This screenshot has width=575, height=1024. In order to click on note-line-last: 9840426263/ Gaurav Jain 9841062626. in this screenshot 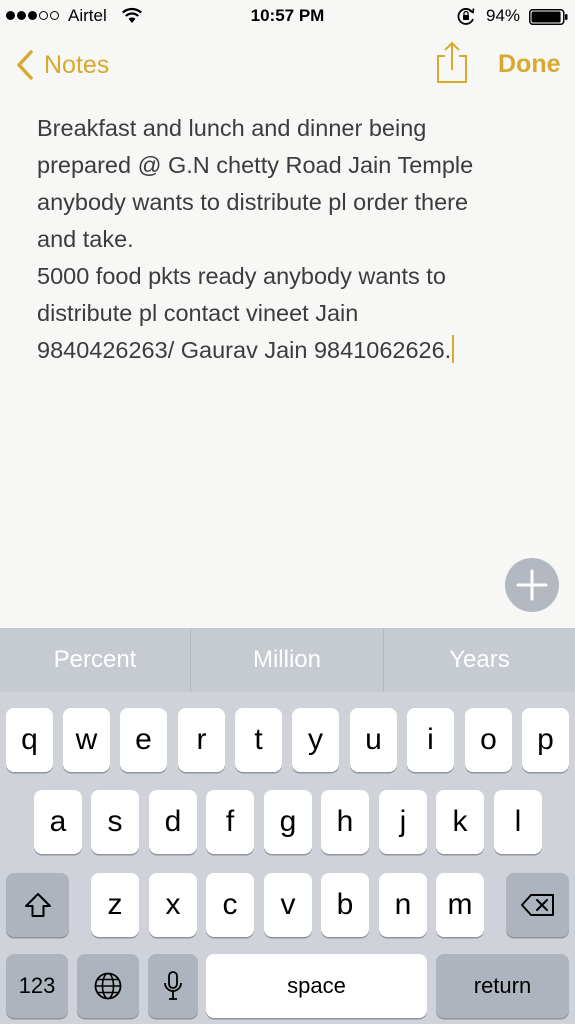, I will do `click(297, 350)`.